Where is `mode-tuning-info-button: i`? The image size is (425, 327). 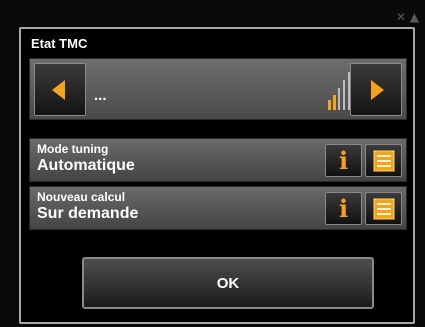
mode-tuning-info-button: i is located at coordinates (343, 160).